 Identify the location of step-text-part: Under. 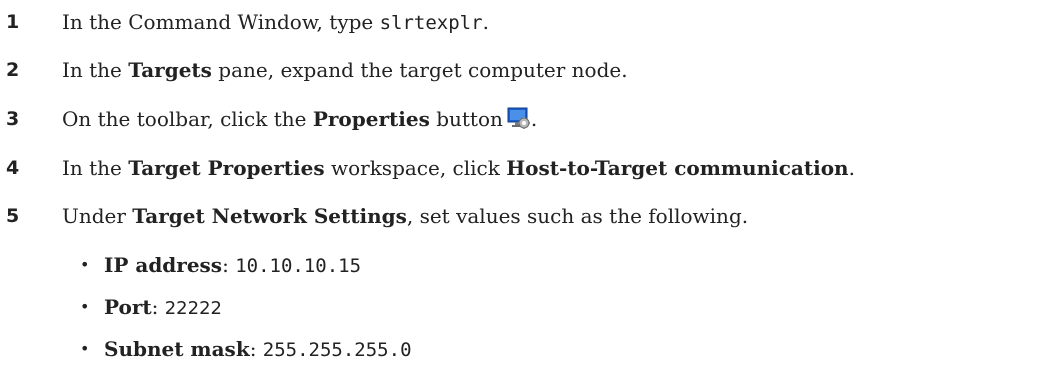
(97, 216).